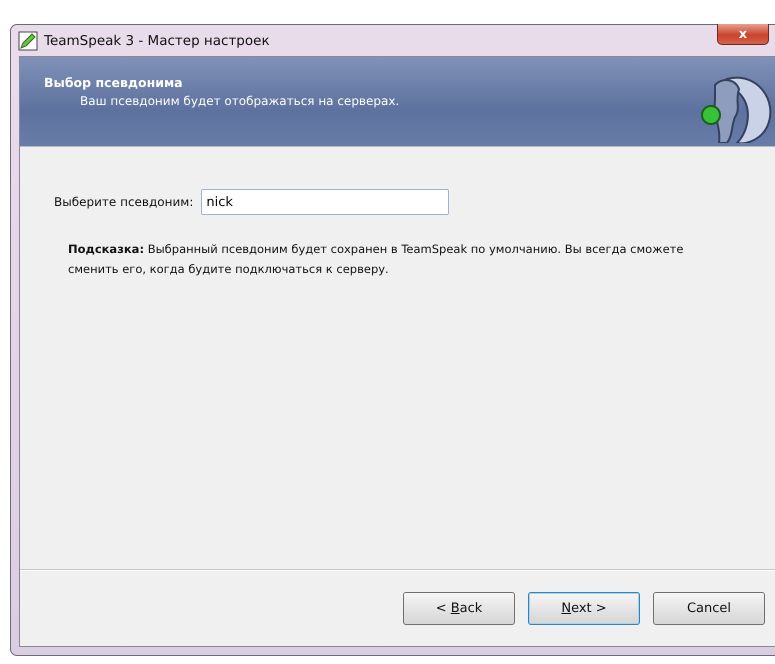 The image size is (775, 664). Describe the element at coordinates (743, 34) in the screenshot. I see `close-button: x` at that location.